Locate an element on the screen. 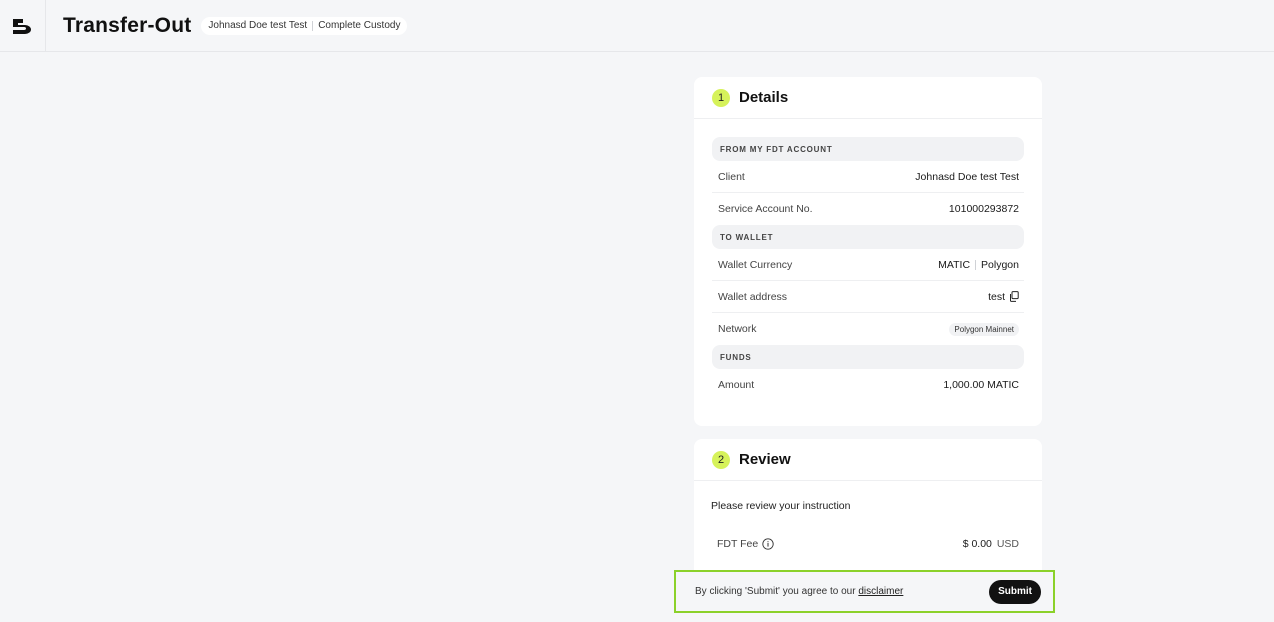 Image resolution: width=1274 pixels, height=622 pixels. row-account-no: Service Account No. 101000293872 is located at coordinates (868, 209).